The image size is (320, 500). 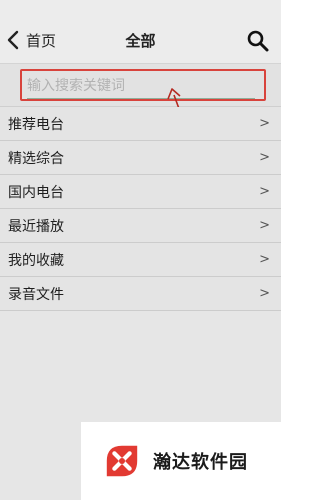 I want to click on watermark-text: 瀚达软件园, so click(x=200, y=462).